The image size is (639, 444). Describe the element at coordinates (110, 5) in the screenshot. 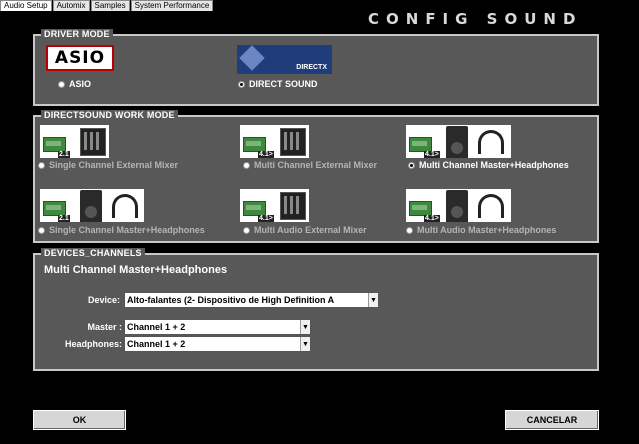

I see `tab-samples: Samples` at that location.